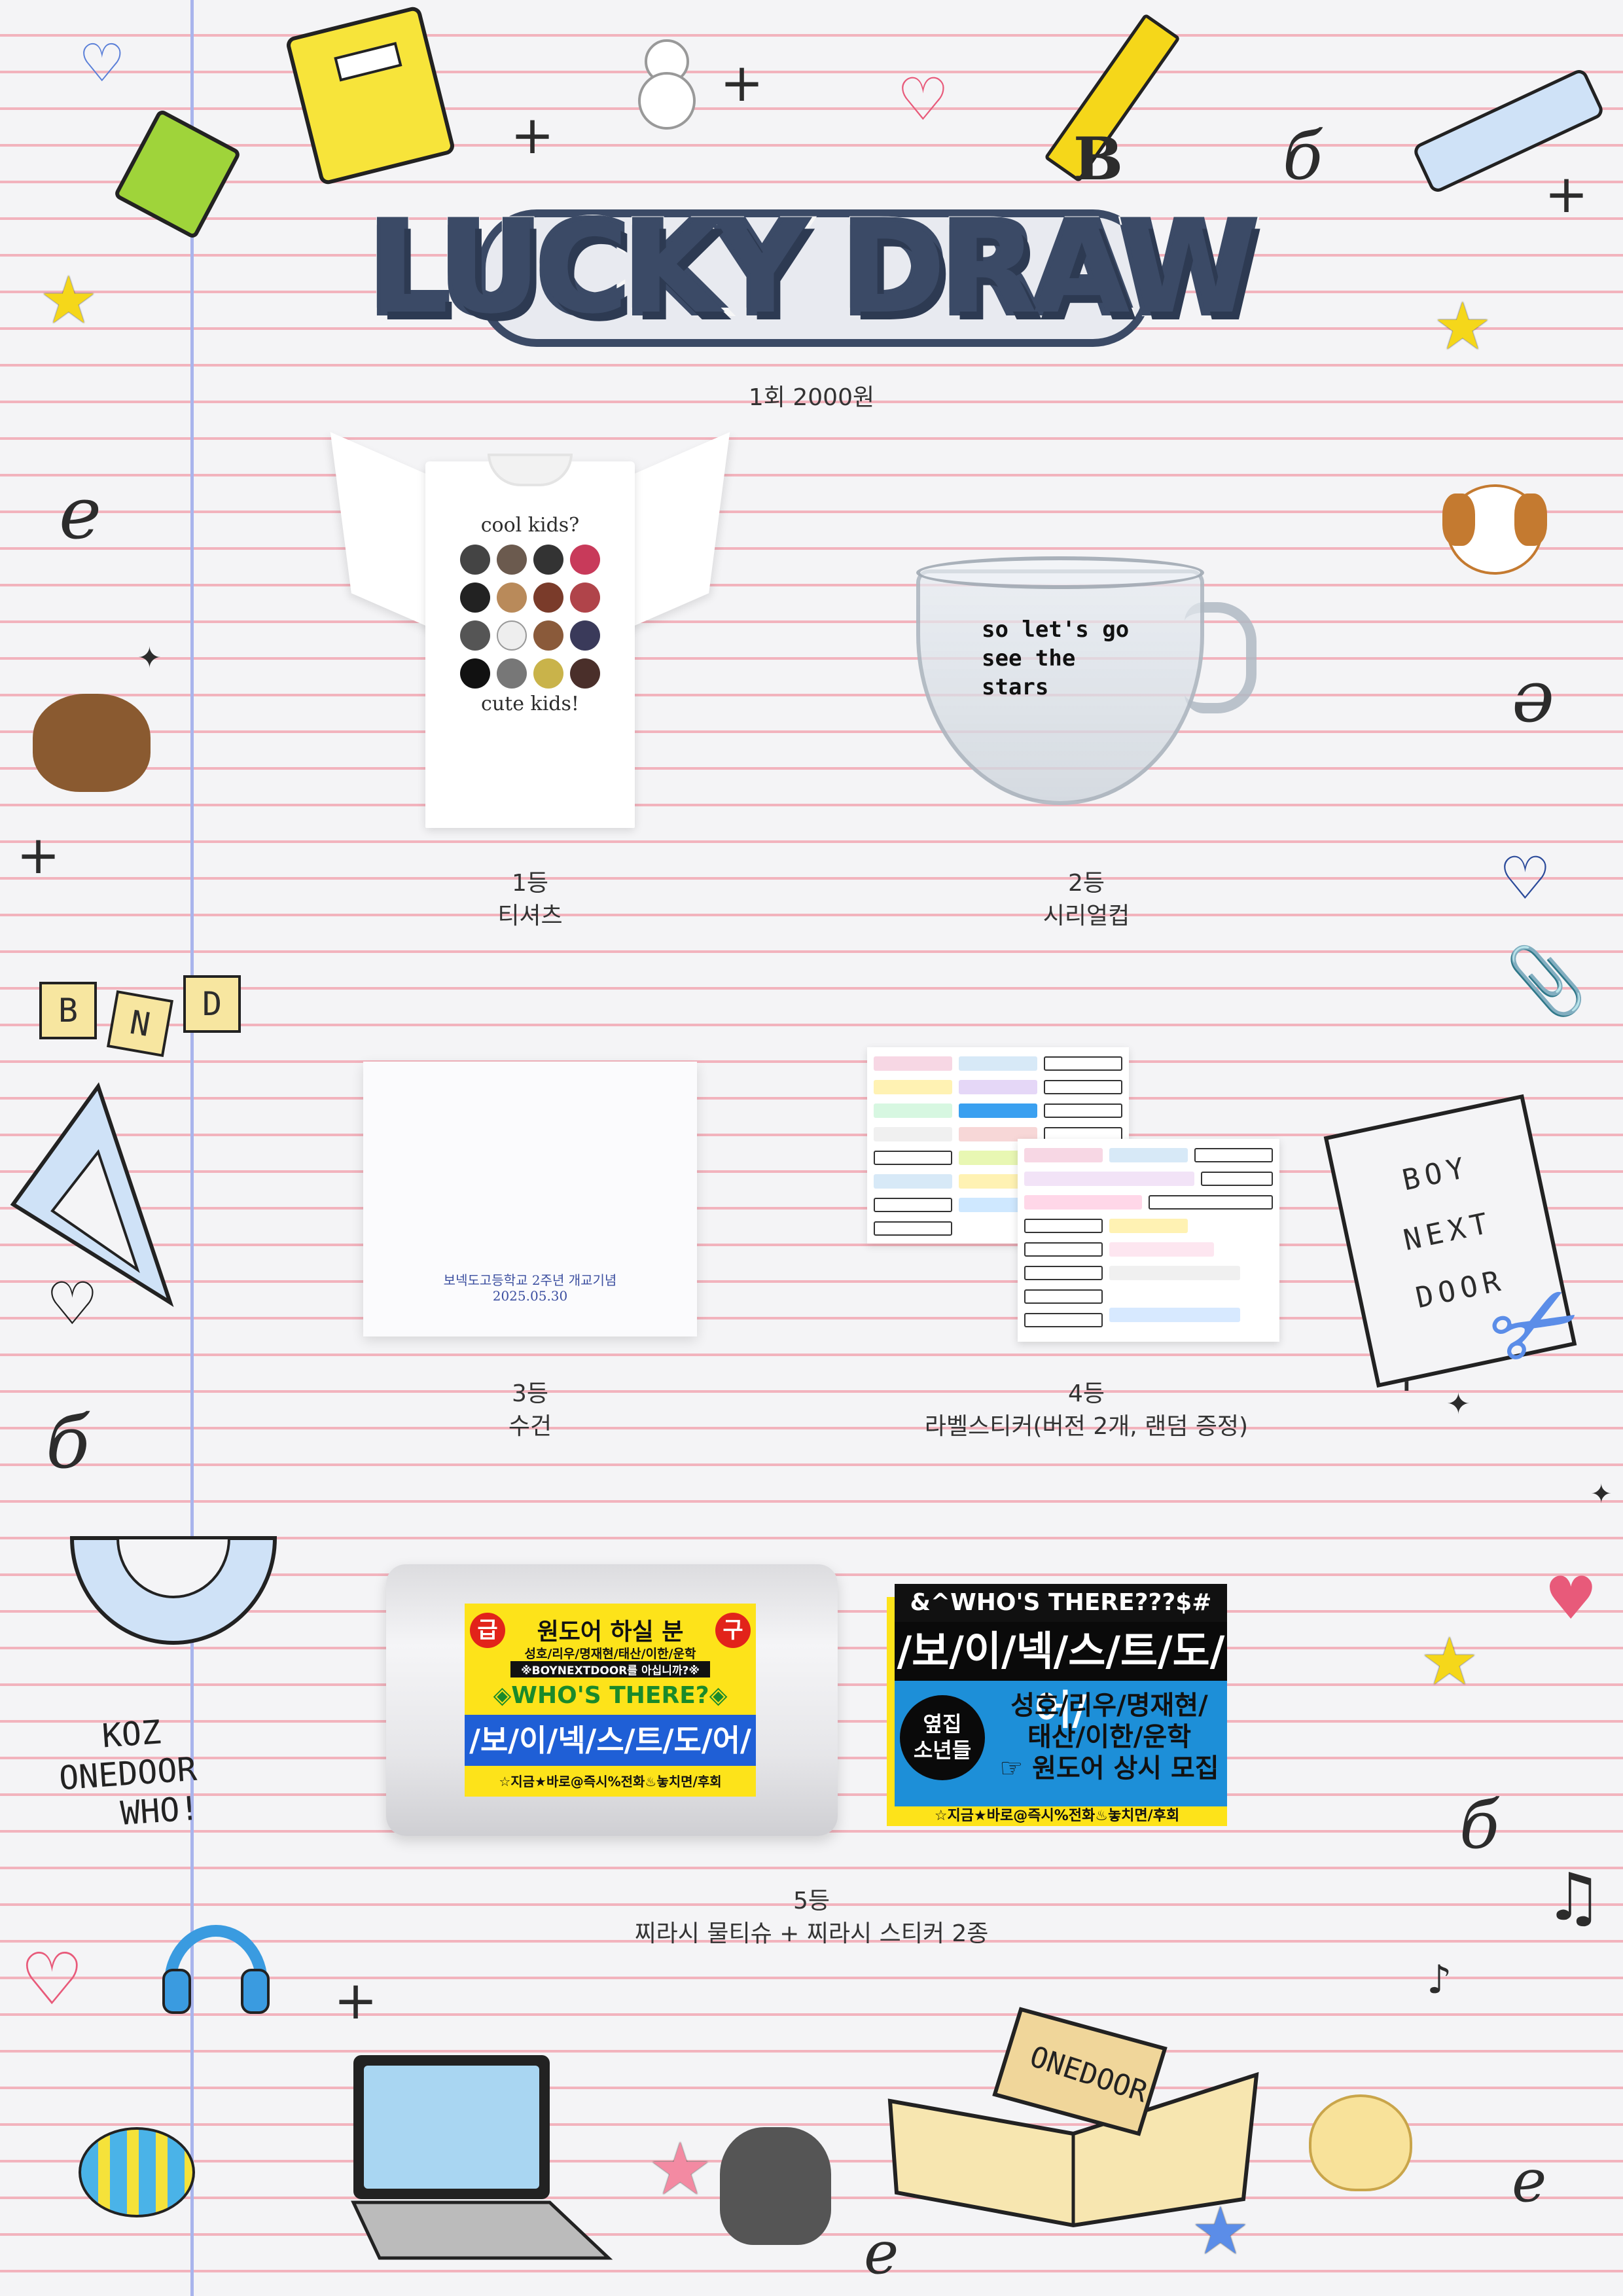 This screenshot has width=1623, height=2296. What do you see at coordinates (80, 513) in the screenshot?
I see `scribble-icon: e` at bounding box center [80, 513].